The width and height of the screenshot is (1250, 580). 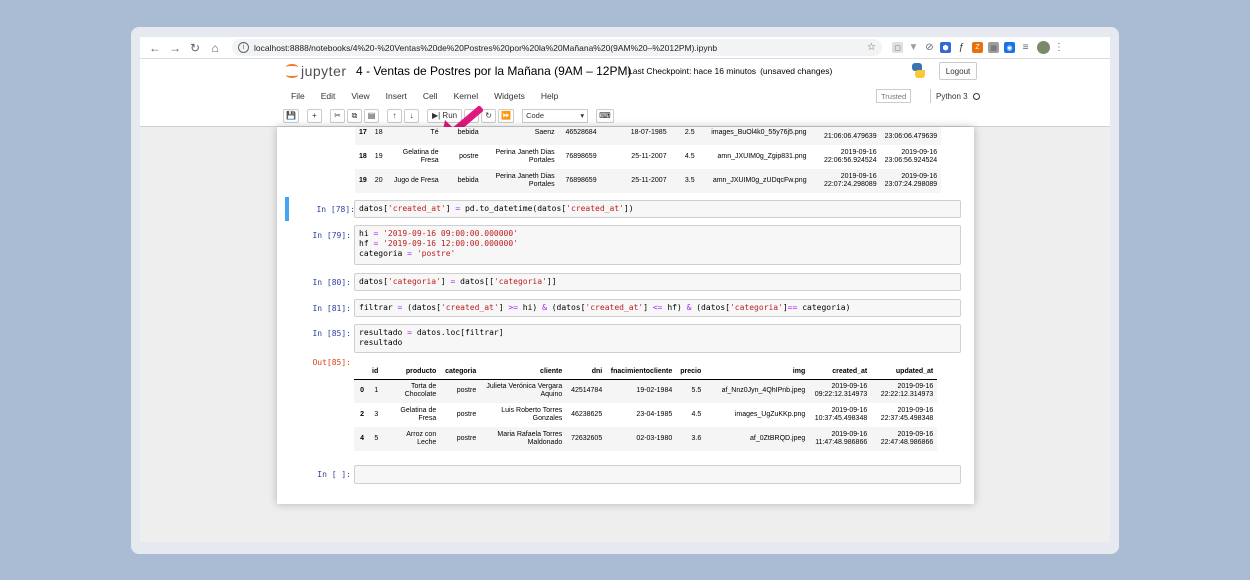 I want to click on code-token: hf, so click(x=366, y=243).